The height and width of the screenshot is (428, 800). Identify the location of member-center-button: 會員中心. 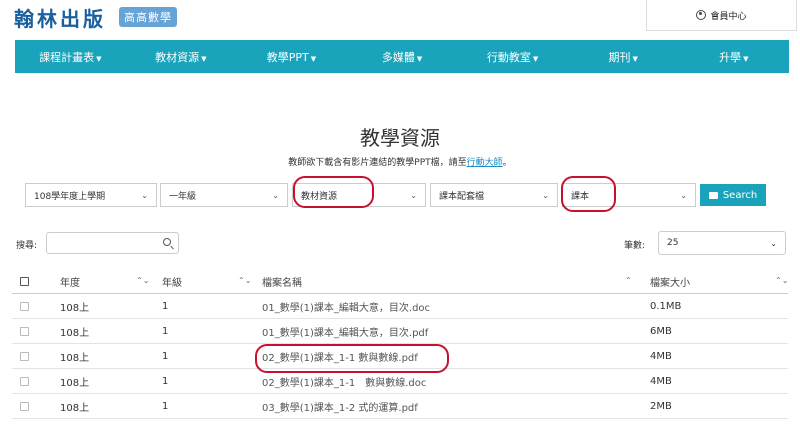
(721, 15).